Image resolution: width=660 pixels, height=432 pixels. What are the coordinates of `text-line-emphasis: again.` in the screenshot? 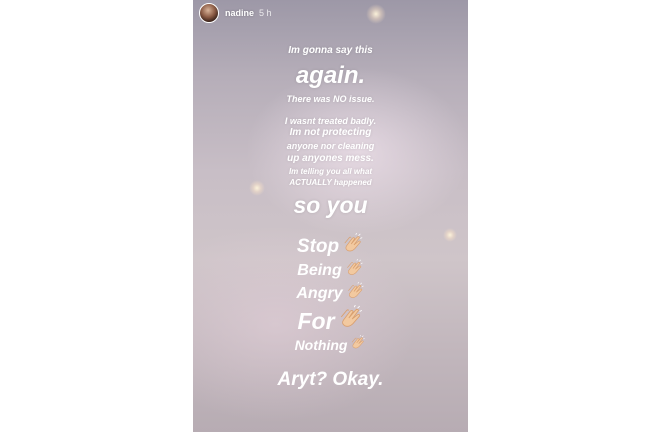 It's located at (330, 75).